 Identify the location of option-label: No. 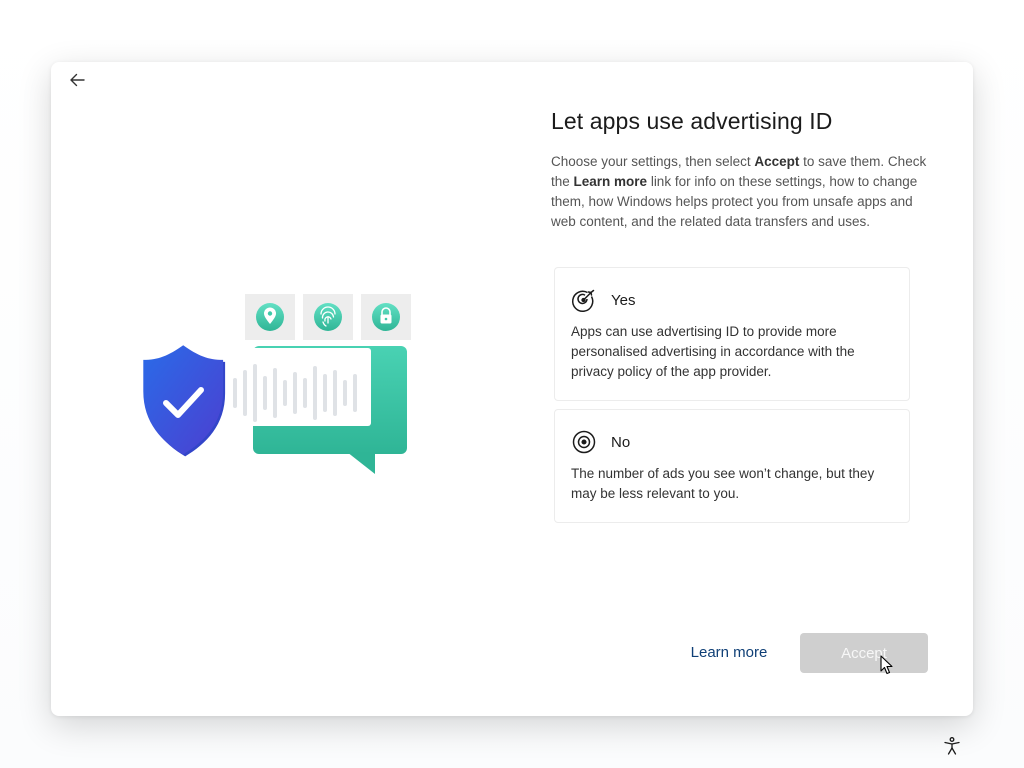
(621, 442).